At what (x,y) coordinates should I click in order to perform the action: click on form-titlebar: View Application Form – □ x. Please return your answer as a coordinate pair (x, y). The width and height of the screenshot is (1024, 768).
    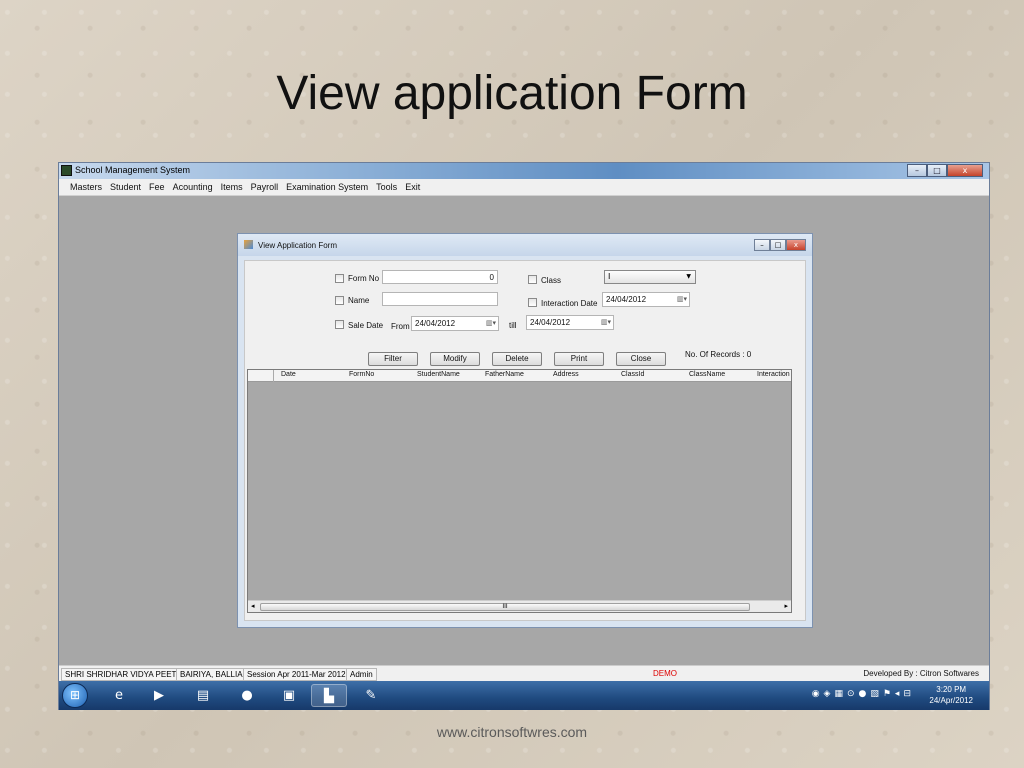
    Looking at the image, I should click on (525, 245).